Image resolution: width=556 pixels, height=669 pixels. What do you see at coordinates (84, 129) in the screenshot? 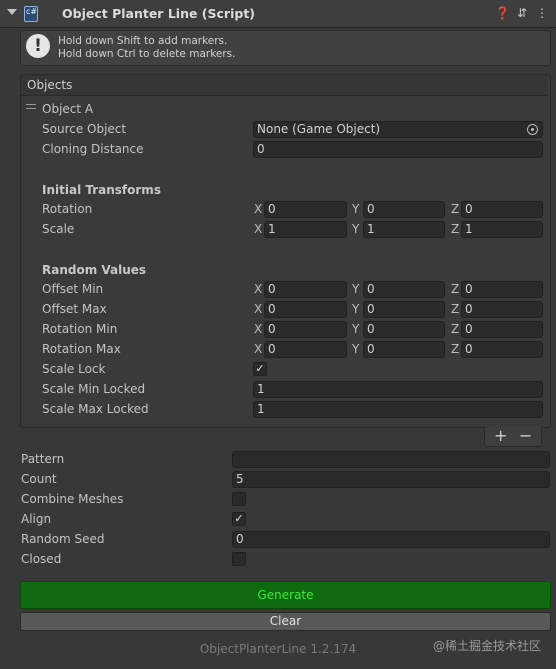
I see `source-object-label: Source Object` at bounding box center [84, 129].